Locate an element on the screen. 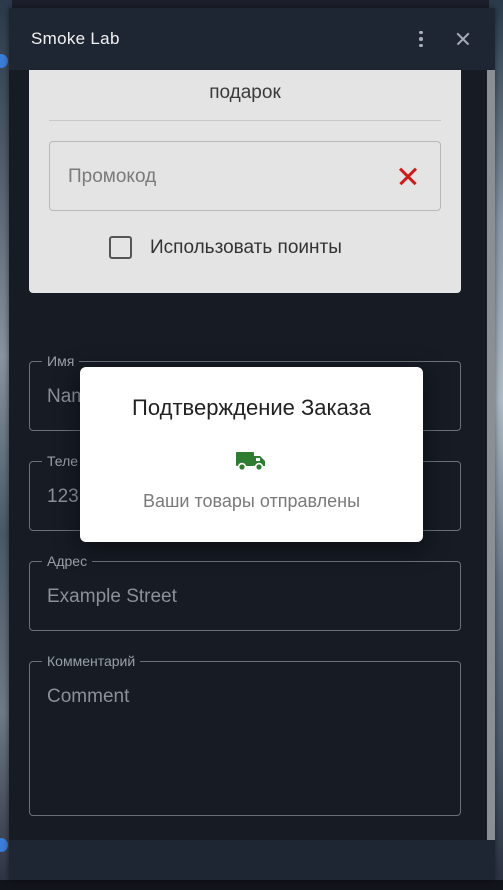 The height and width of the screenshot is (890, 503). address-value: Example Street is located at coordinates (112, 596).